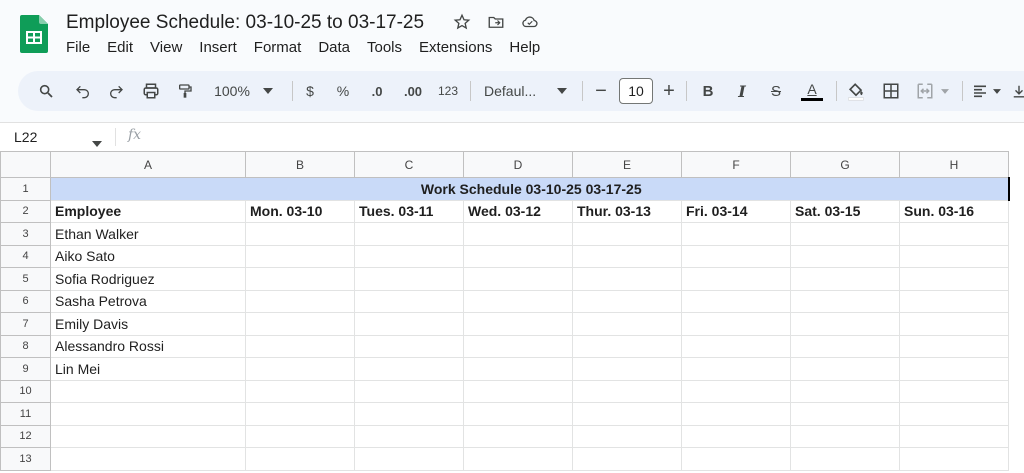 The image size is (1024, 473). Describe the element at coordinates (25, 256) in the screenshot. I see `row-header: 4` at that location.